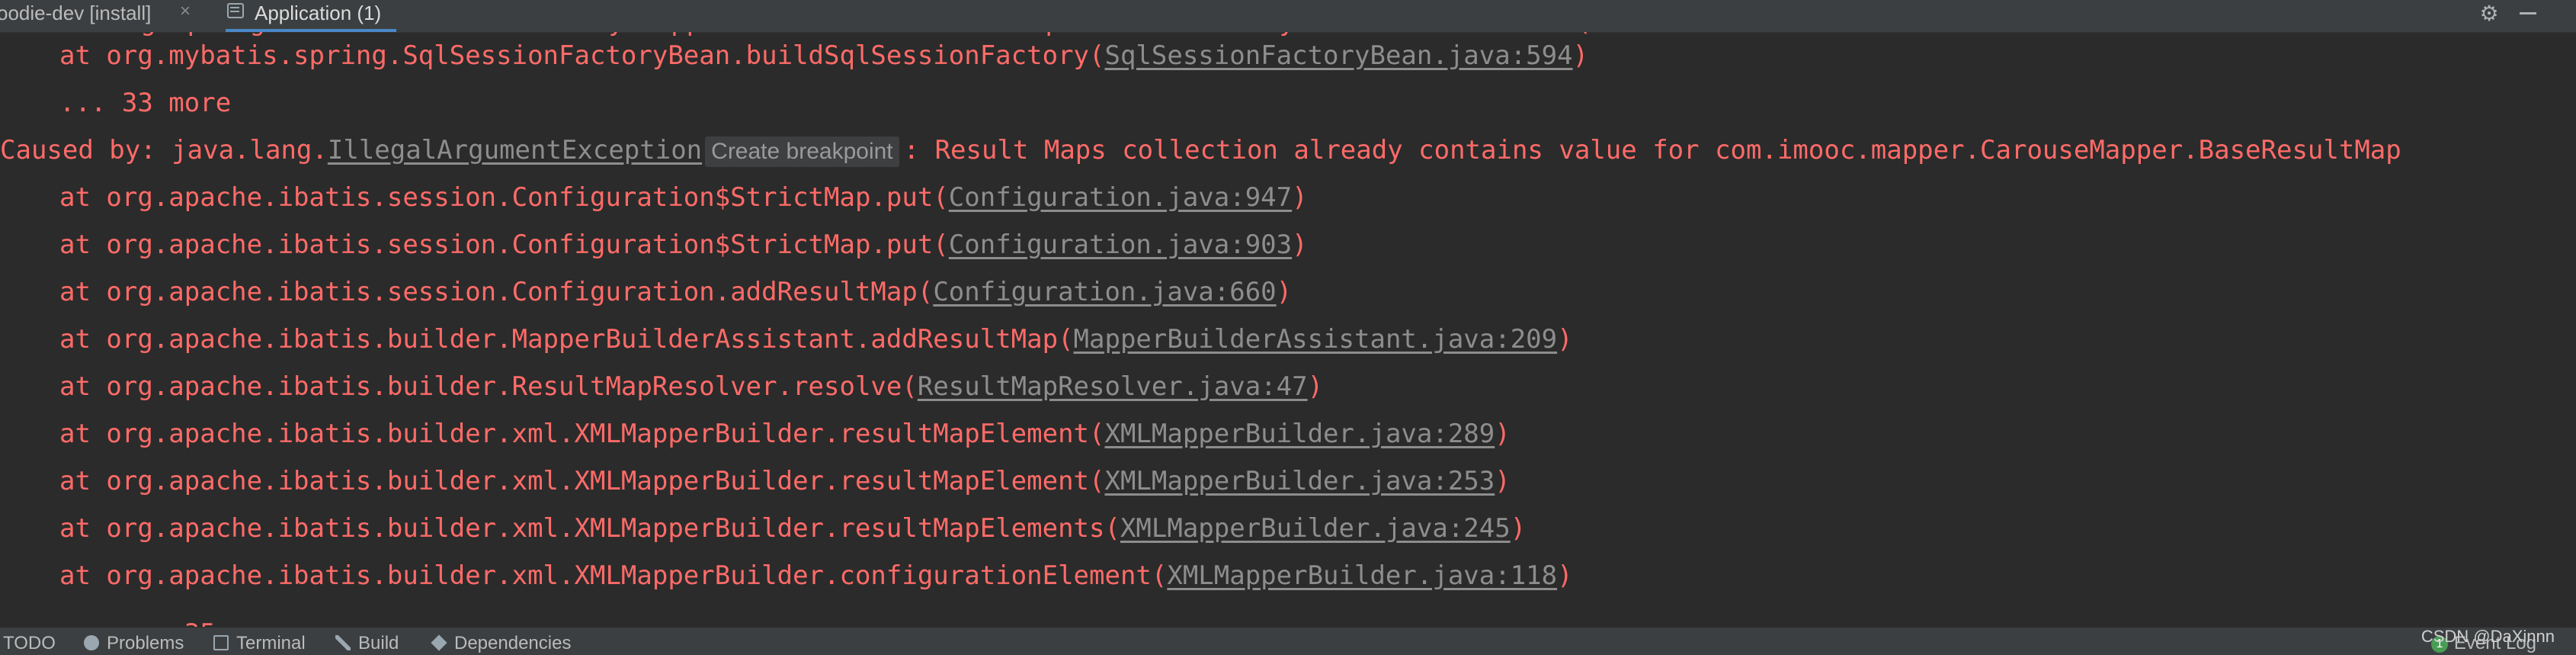 Image resolution: width=2576 pixels, height=655 pixels. Describe the element at coordinates (1113, 386) in the screenshot. I see `source-link: ResultMapResolver.java:47` at that location.